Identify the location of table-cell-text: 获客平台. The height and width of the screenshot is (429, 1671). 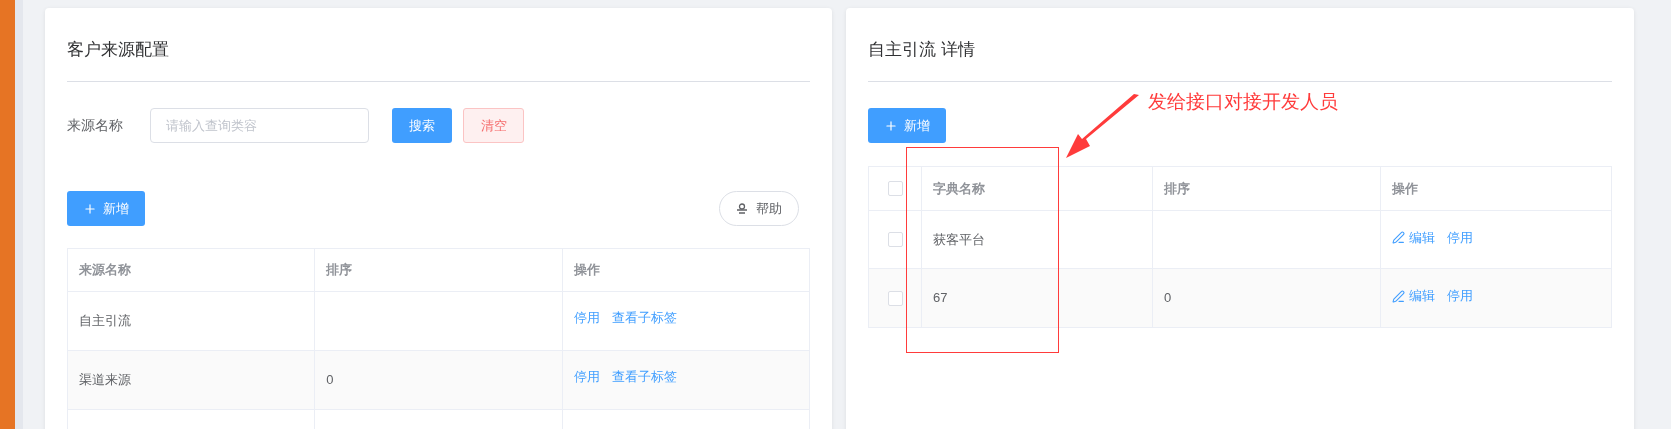
(959, 239).